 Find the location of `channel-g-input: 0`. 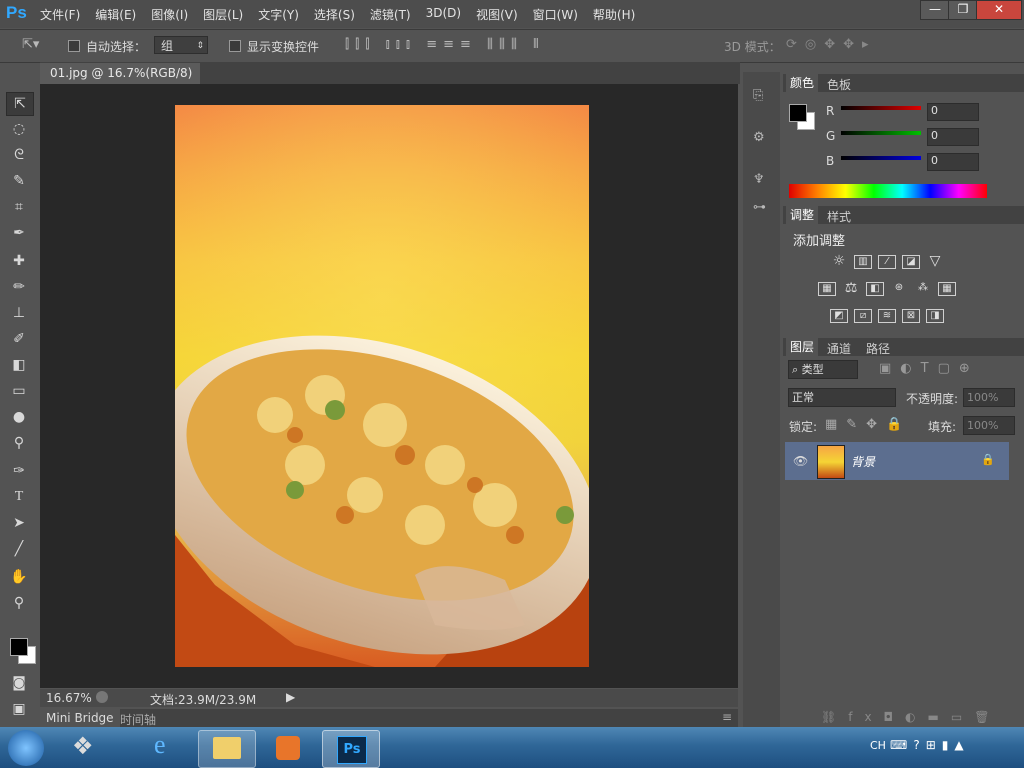

channel-g-input: 0 is located at coordinates (953, 137).